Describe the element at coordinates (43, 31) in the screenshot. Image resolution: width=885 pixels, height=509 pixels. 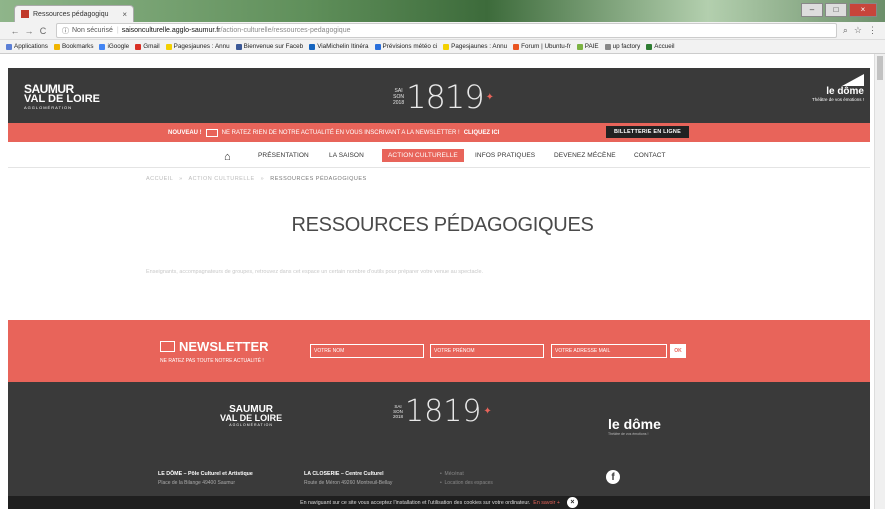
I see `reload-button: C` at that location.